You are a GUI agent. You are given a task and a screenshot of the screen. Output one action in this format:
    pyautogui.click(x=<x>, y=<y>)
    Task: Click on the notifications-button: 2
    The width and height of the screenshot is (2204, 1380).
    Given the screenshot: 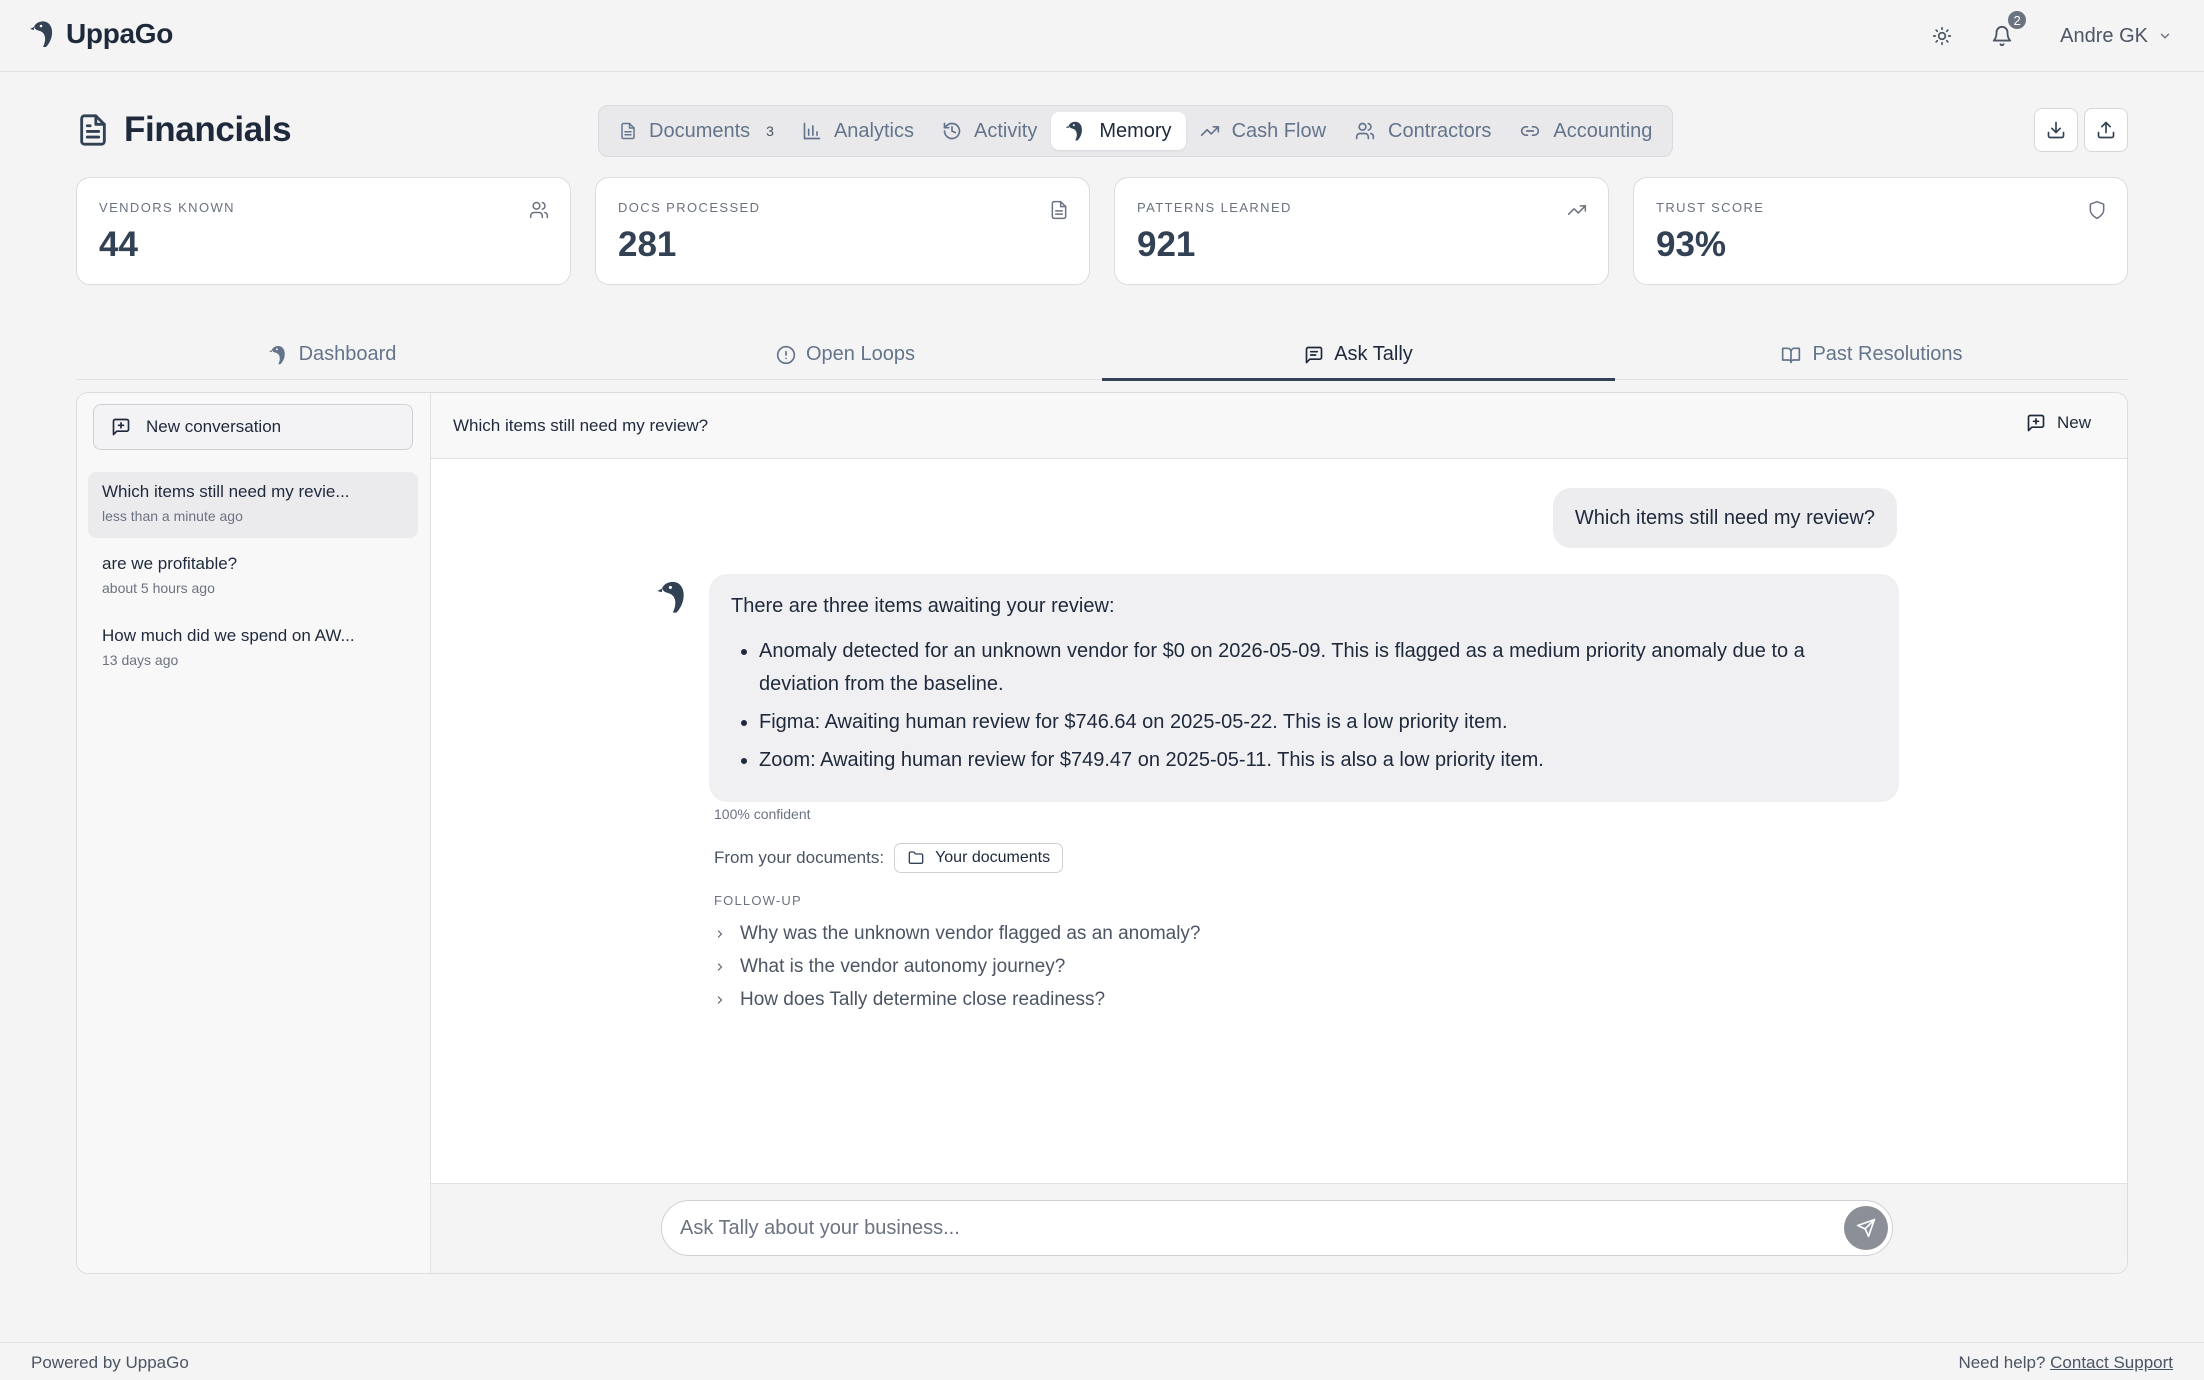 What is the action you would take?
    pyautogui.click(x=2004, y=33)
    